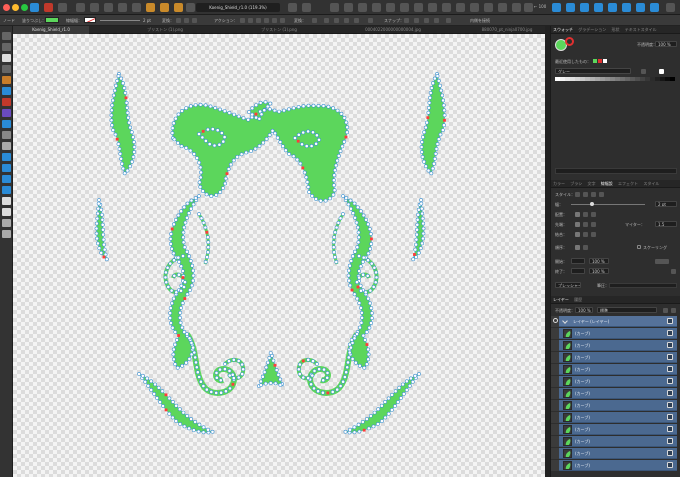  Describe the element at coordinates (6, 135) in the screenshot. I see `place-image-tool-icon` at that location.